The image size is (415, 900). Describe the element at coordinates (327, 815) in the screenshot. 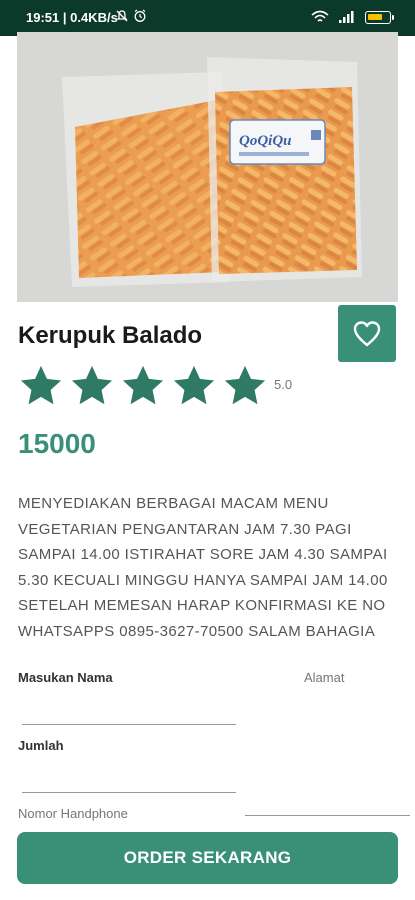

I see `address-input` at that location.